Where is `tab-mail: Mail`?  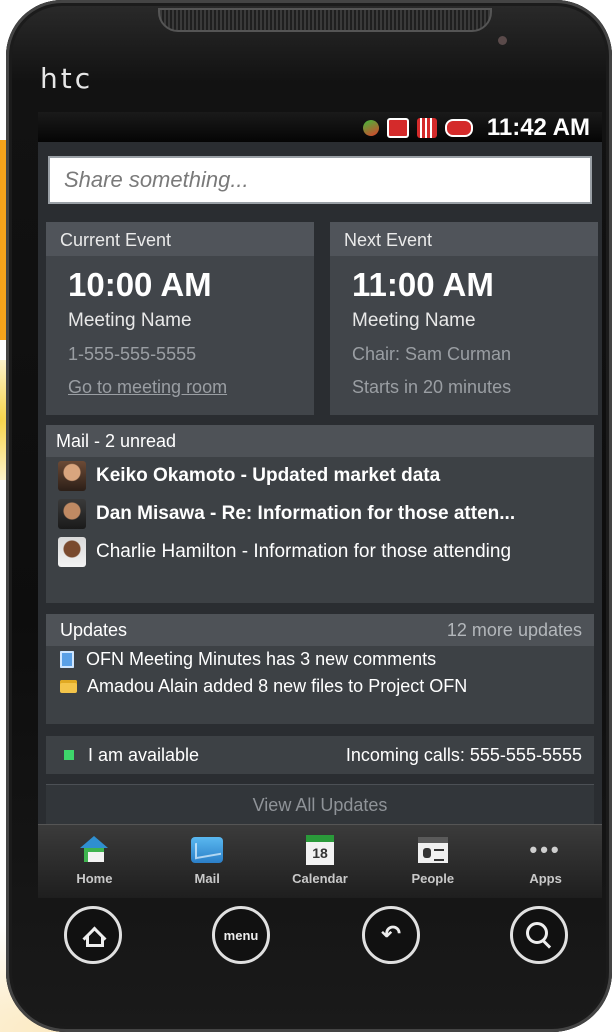
tab-mail: Mail is located at coordinates (207, 855).